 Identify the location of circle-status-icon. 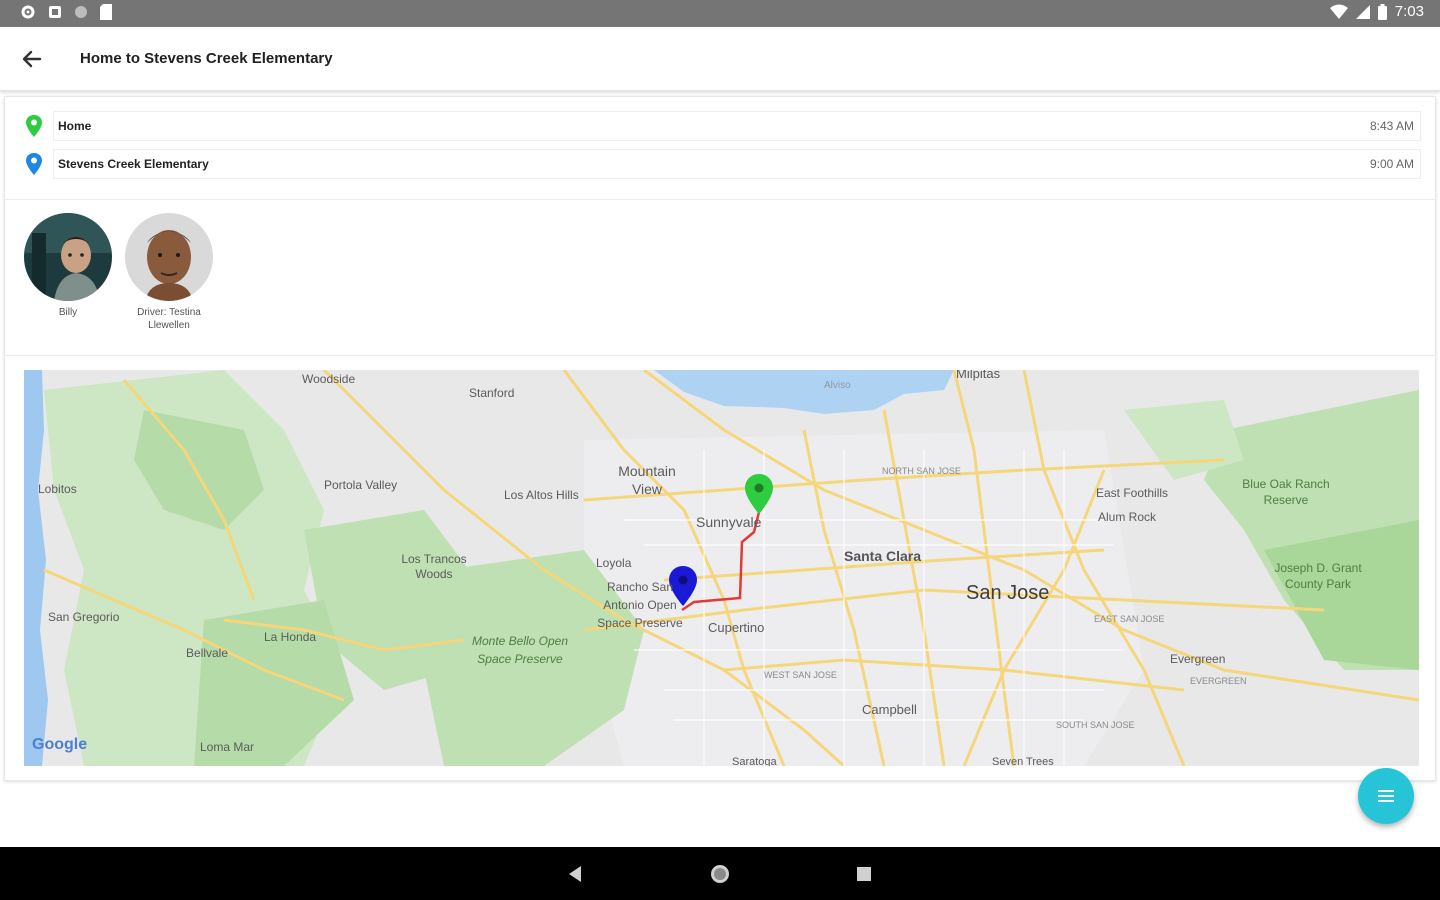
(81, 12).